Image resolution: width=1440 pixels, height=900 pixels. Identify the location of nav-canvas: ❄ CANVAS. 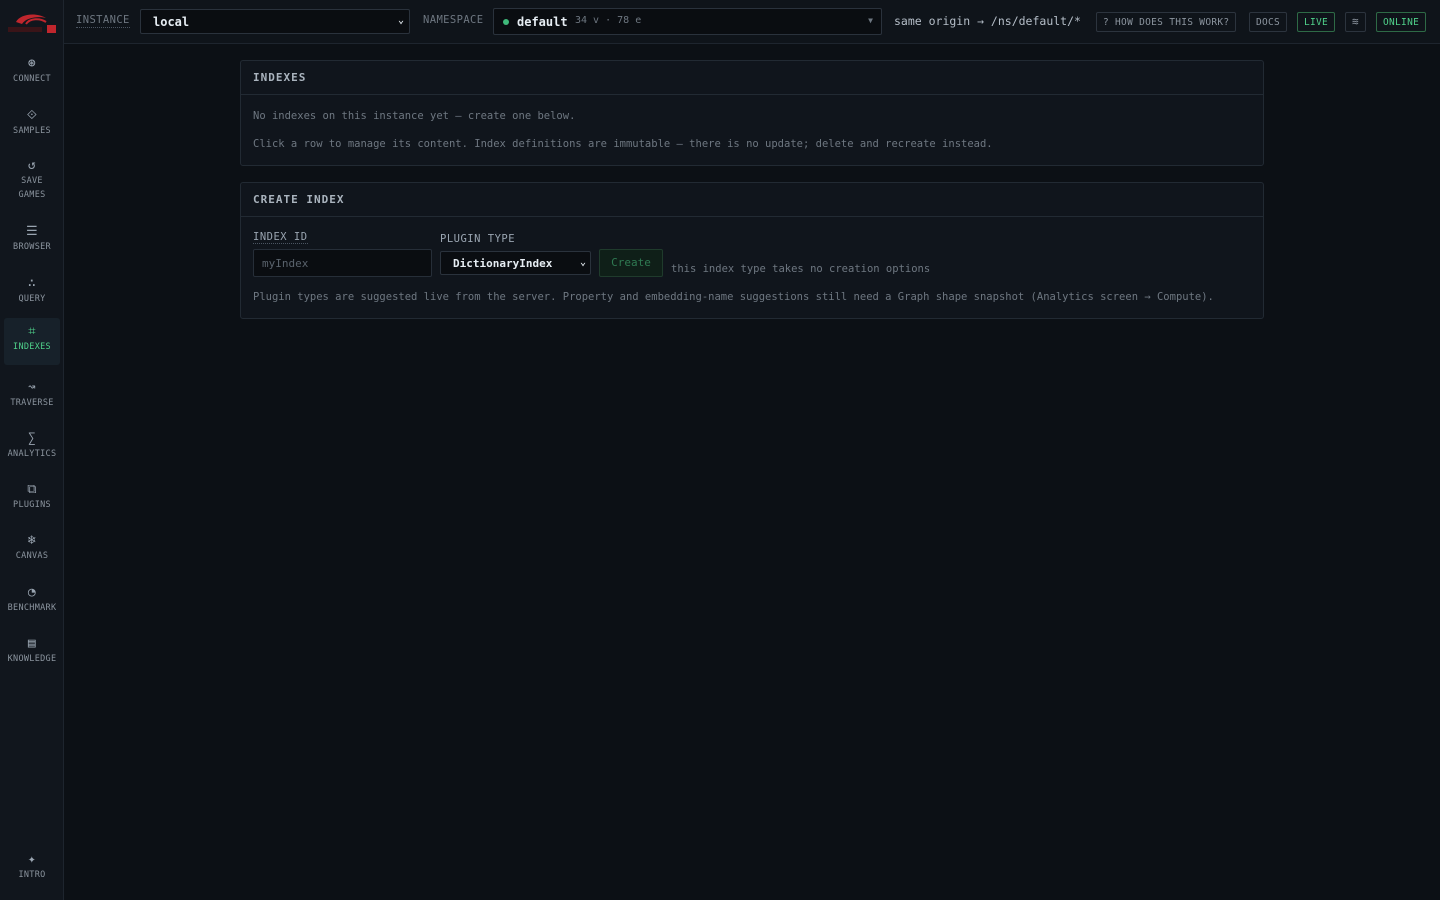
(32, 552).